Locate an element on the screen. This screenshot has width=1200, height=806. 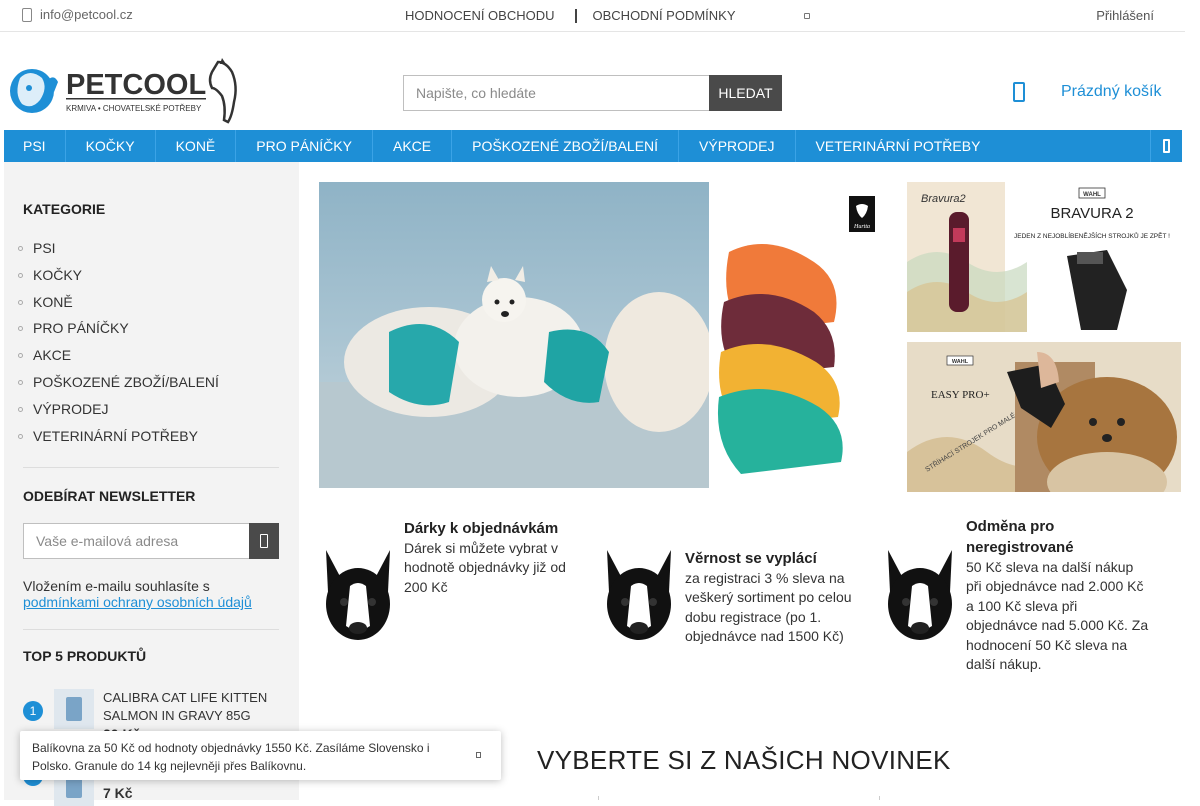
category-item: KONĚ is located at coordinates (118, 307).